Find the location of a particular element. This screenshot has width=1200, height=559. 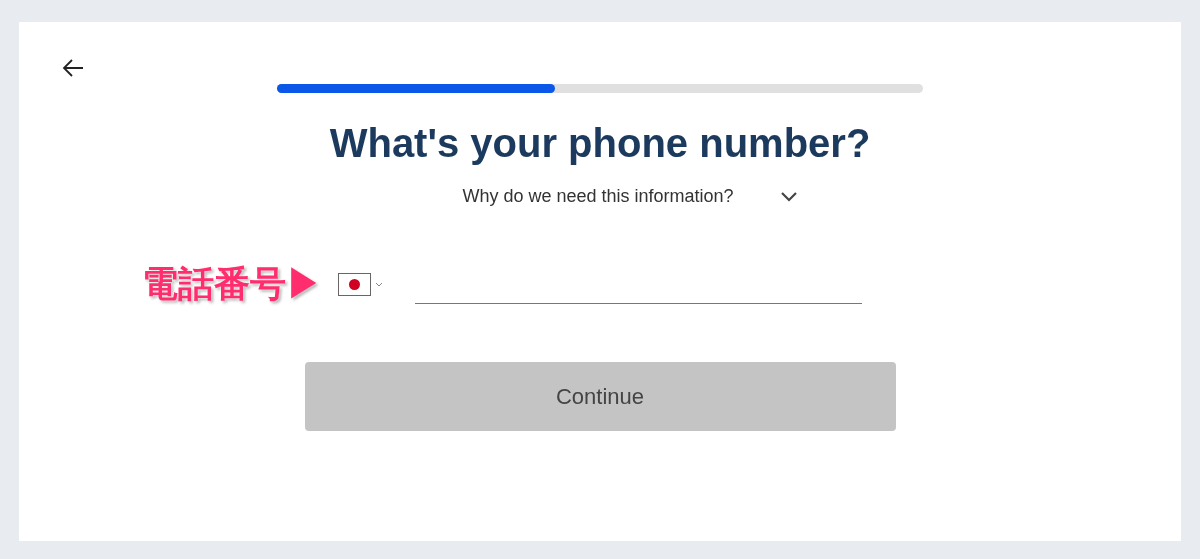

country-select is located at coordinates (360, 284).